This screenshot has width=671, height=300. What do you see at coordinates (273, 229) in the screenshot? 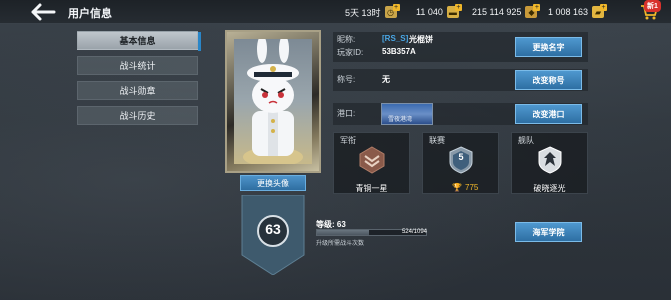
I see `player-level: 63` at bounding box center [273, 229].